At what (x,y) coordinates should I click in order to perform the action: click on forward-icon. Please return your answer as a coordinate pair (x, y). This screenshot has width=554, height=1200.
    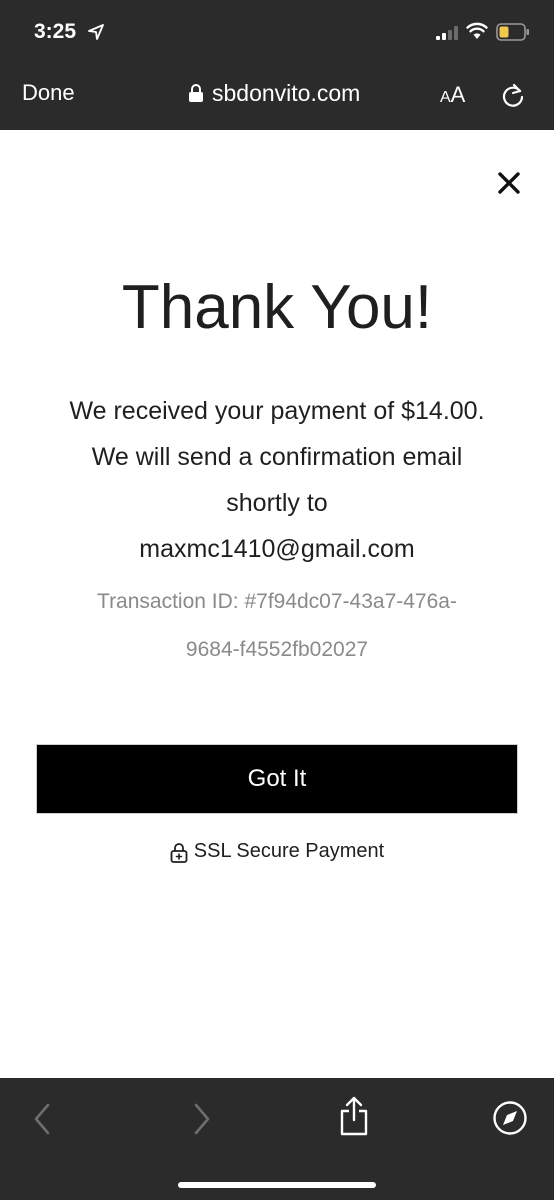
    Looking at the image, I should click on (202, 1119).